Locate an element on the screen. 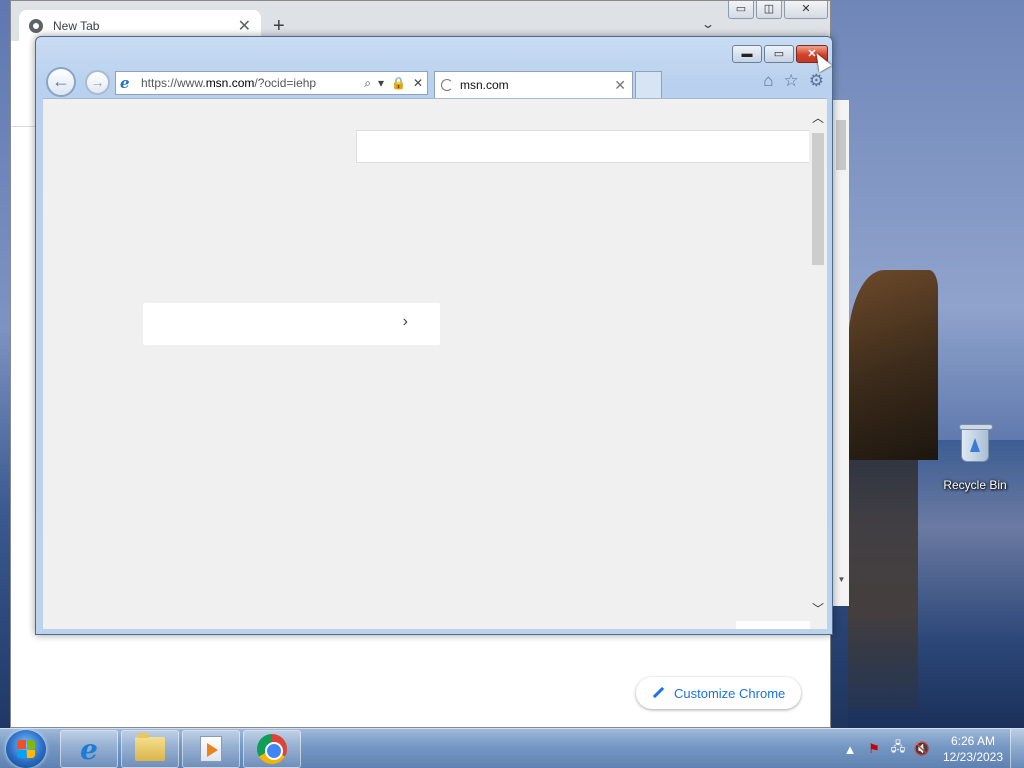 The image size is (1024, 768). ie-command-icons: ⌂ ☆ ⚙ is located at coordinates (793, 81).